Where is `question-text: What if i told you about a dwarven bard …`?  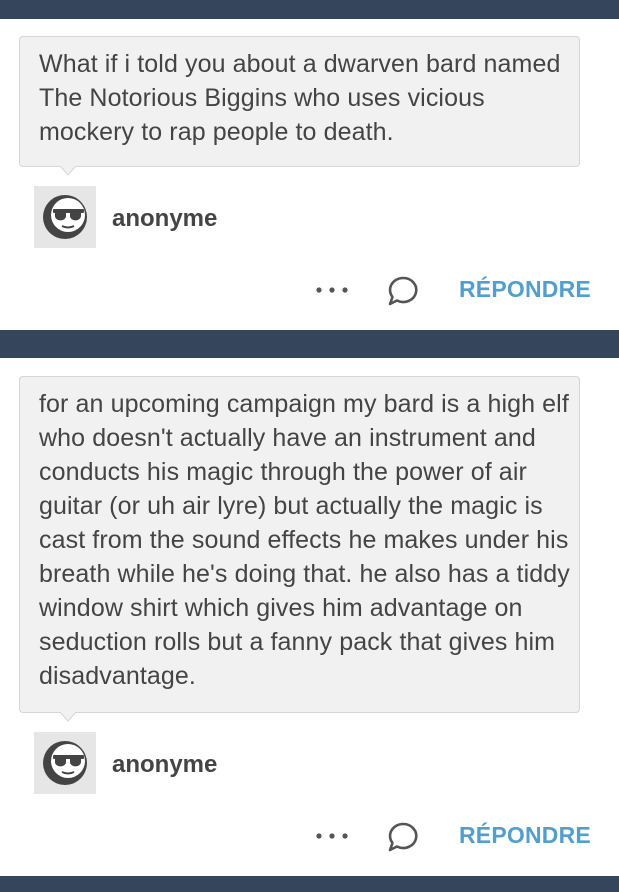 question-text: What if i told you about a dwarven bard … is located at coordinates (300, 98).